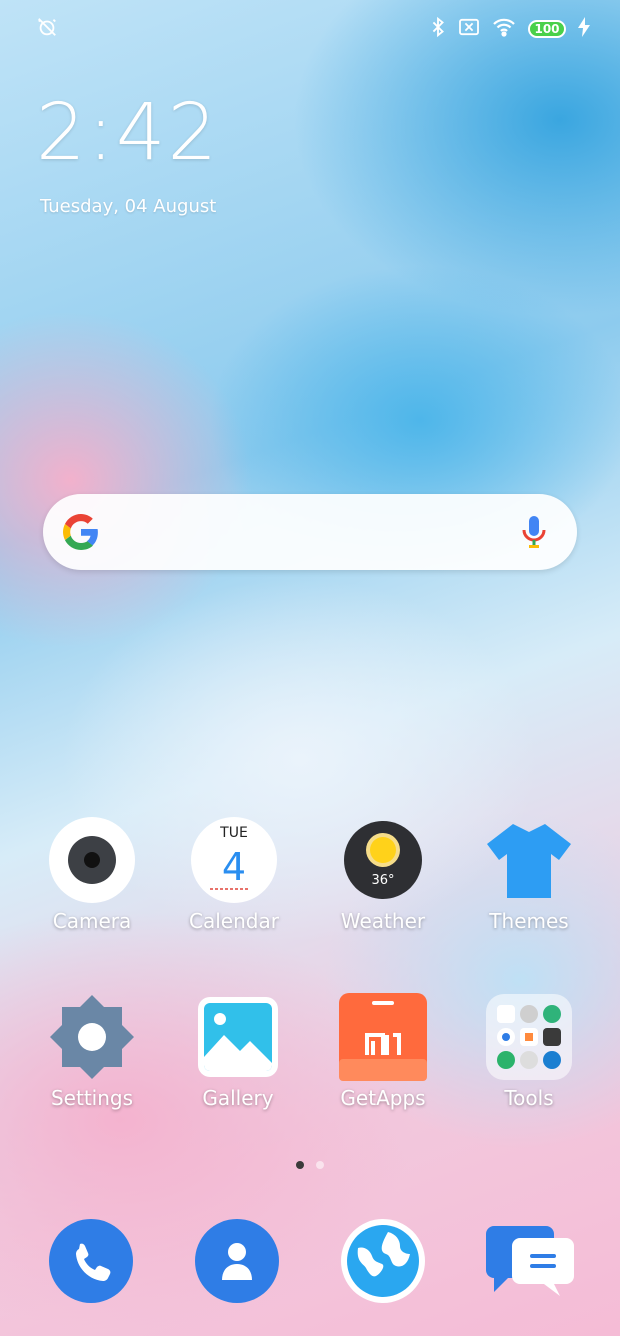 The image size is (620, 1336). I want to click on app-label: GetApps, so click(383, 1098).